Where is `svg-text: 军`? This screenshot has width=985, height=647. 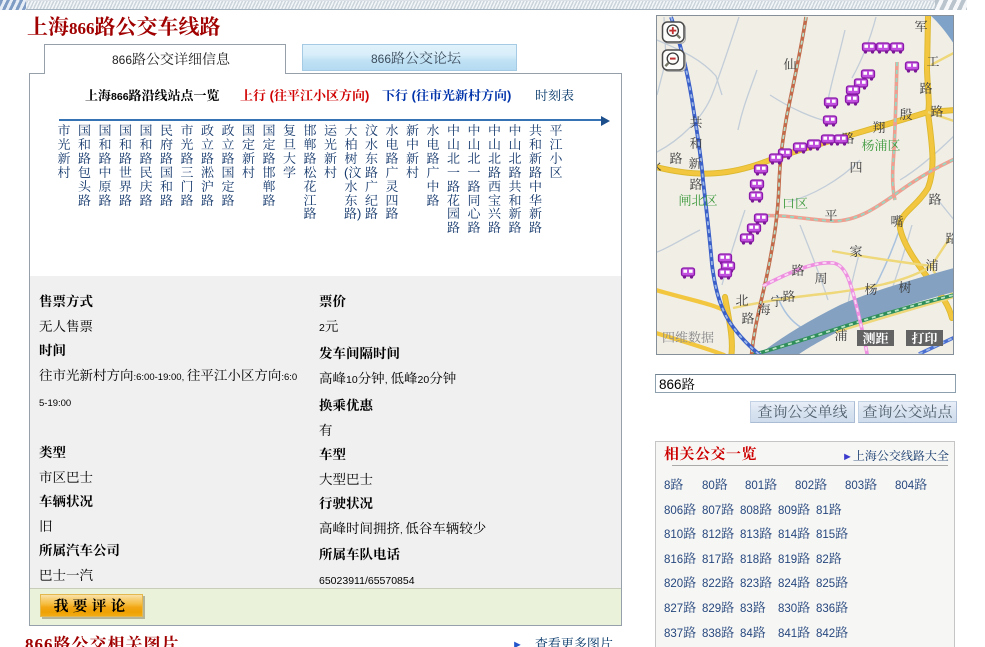
svg-text: 军 is located at coordinates (920, 25).